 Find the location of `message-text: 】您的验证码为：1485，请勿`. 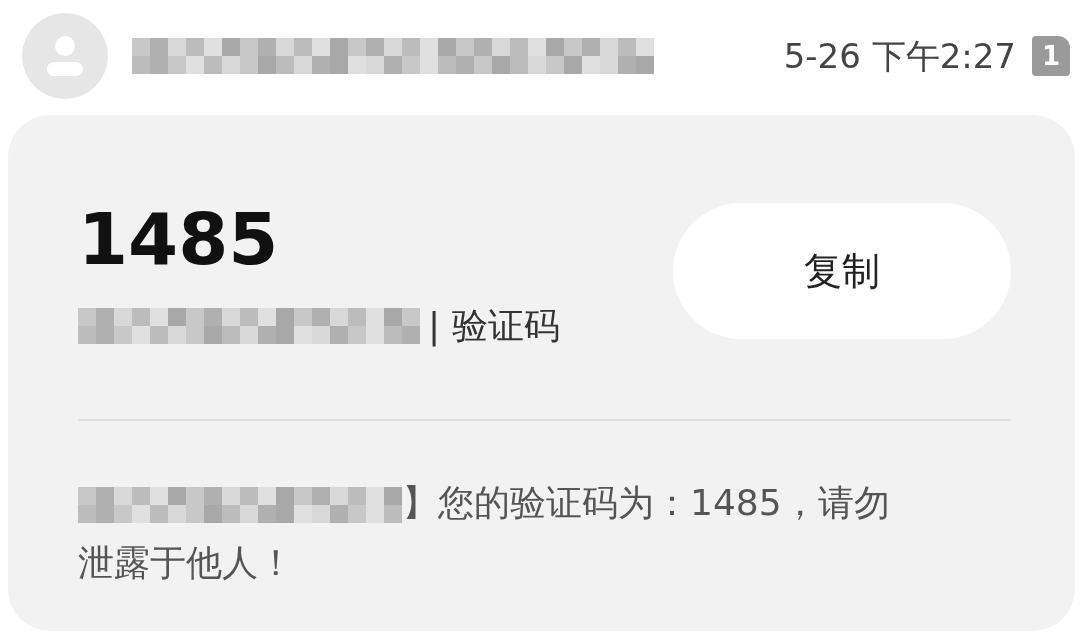

message-text: 】您的验证码为：1485，请勿 is located at coordinates (646, 503).